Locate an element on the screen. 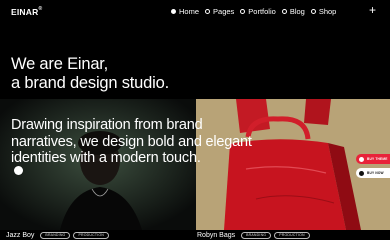 The width and height of the screenshot is (390, 240). cart-icon is located at coordinates (361, 159).